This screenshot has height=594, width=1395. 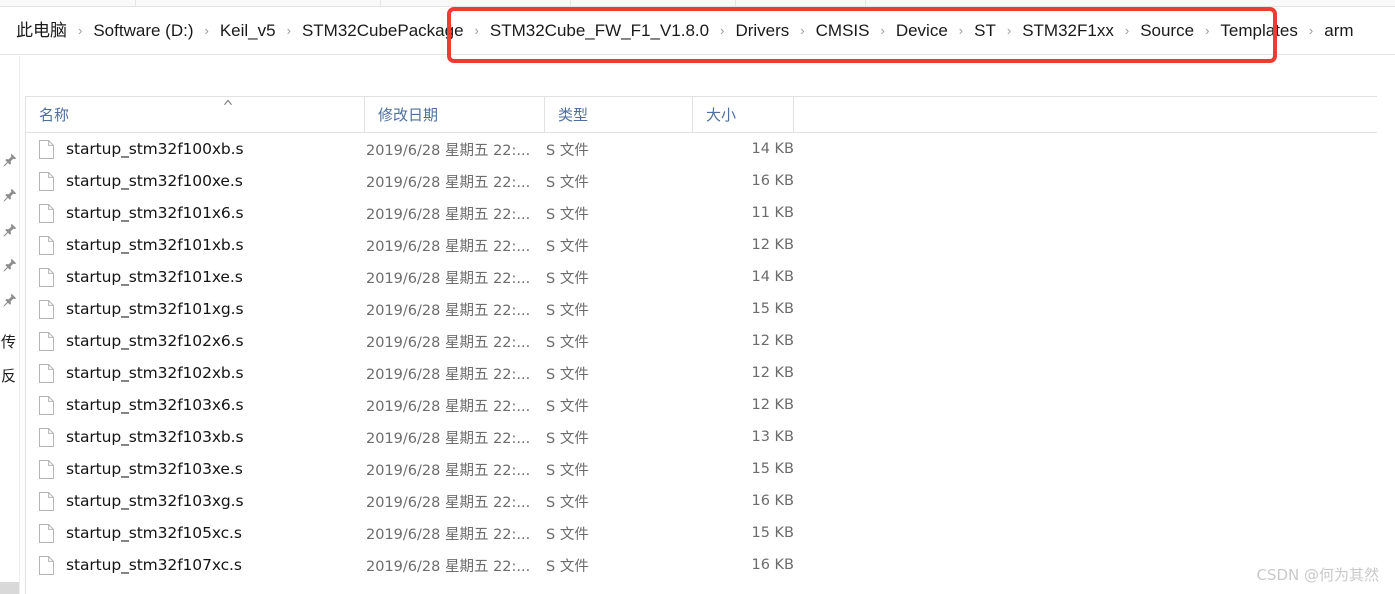 What do you see at coordinates (155, 309) in the screenshot?
I see `file-name-label: startup_stm32f101xg.s` at bounding box center [155, 309].